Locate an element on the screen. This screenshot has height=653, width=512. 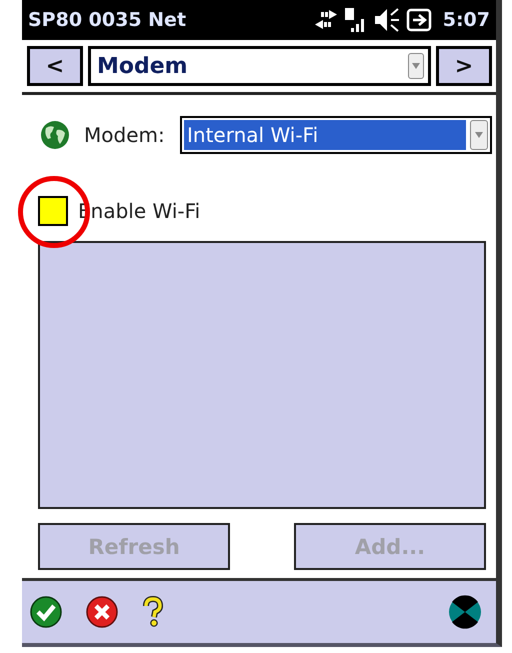
enable-wifi-checkbox is located at coordinates (53, 211).